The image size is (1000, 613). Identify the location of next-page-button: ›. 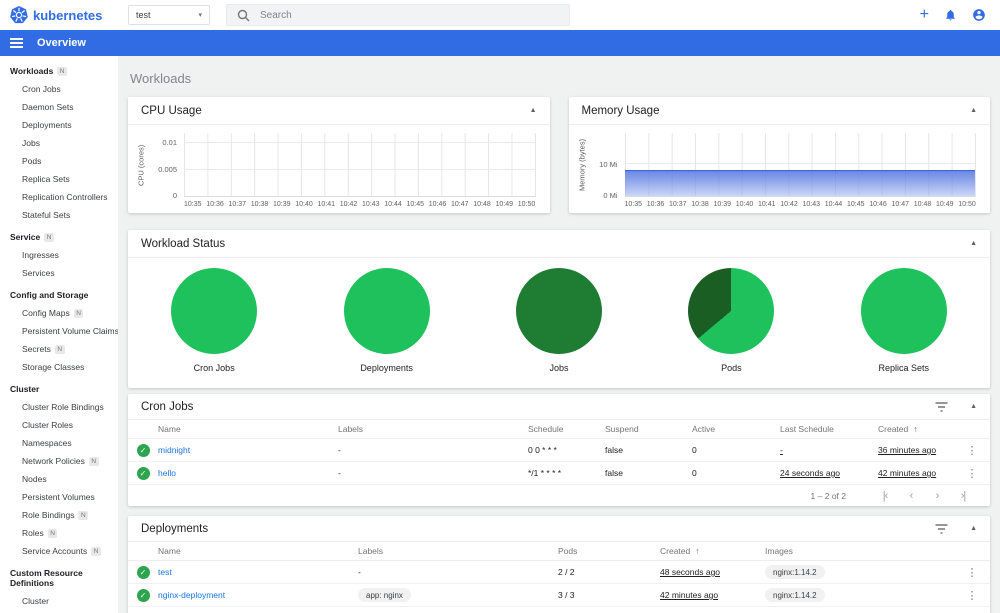
(937, 496).